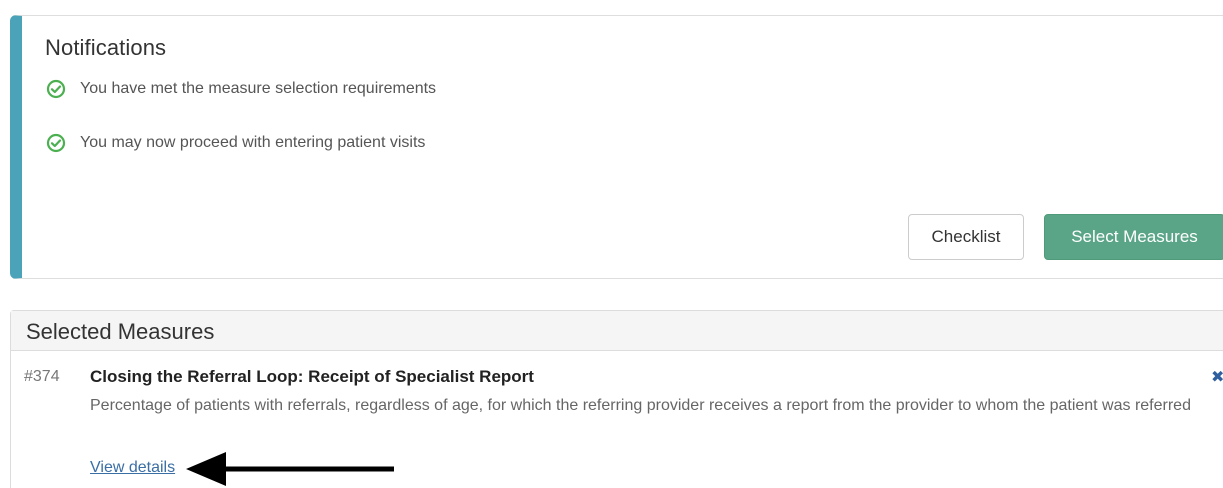 This screenshot has height=488, width=1223. Describe the element at coordinates (106, 47) in the screenshot. I see `notifications-title: Notifications` at that location.